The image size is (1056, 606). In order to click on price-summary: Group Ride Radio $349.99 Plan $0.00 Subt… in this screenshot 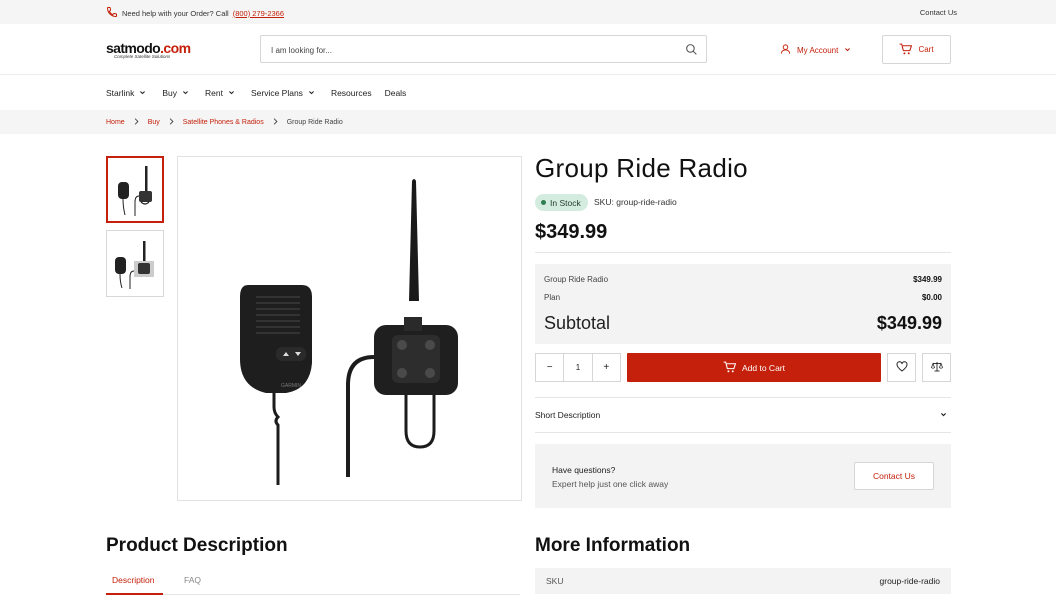, I will do `click(743, 304)`.